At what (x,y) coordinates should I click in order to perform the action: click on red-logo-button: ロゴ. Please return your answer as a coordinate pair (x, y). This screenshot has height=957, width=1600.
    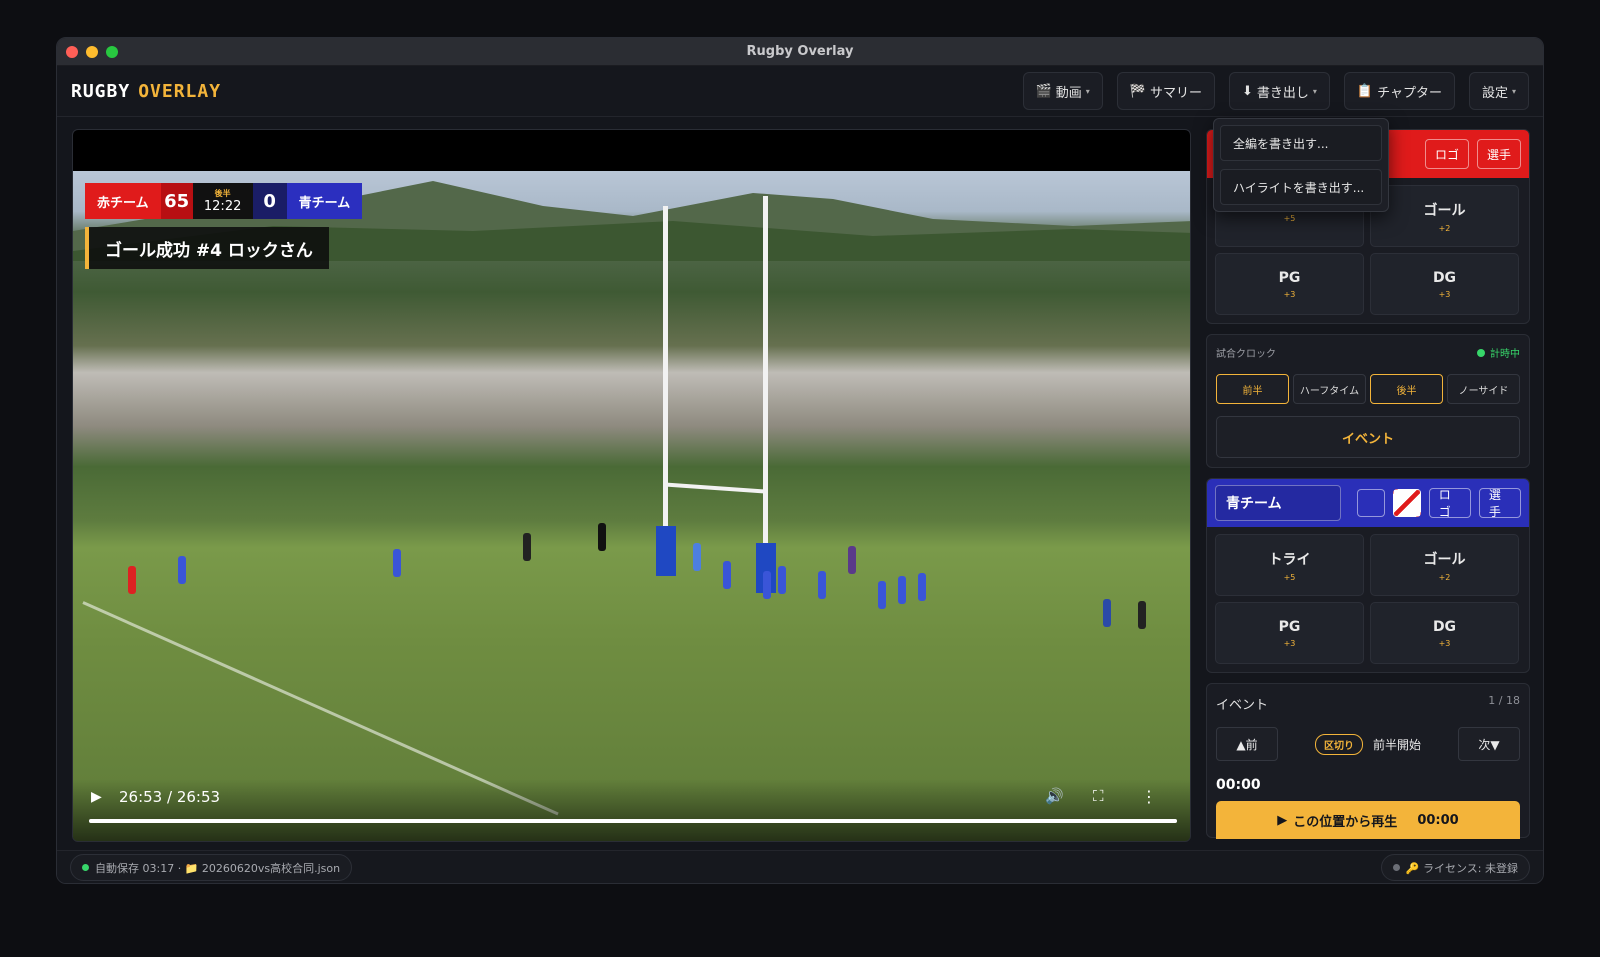
    Looking at the image, I should click on (1446, 154).